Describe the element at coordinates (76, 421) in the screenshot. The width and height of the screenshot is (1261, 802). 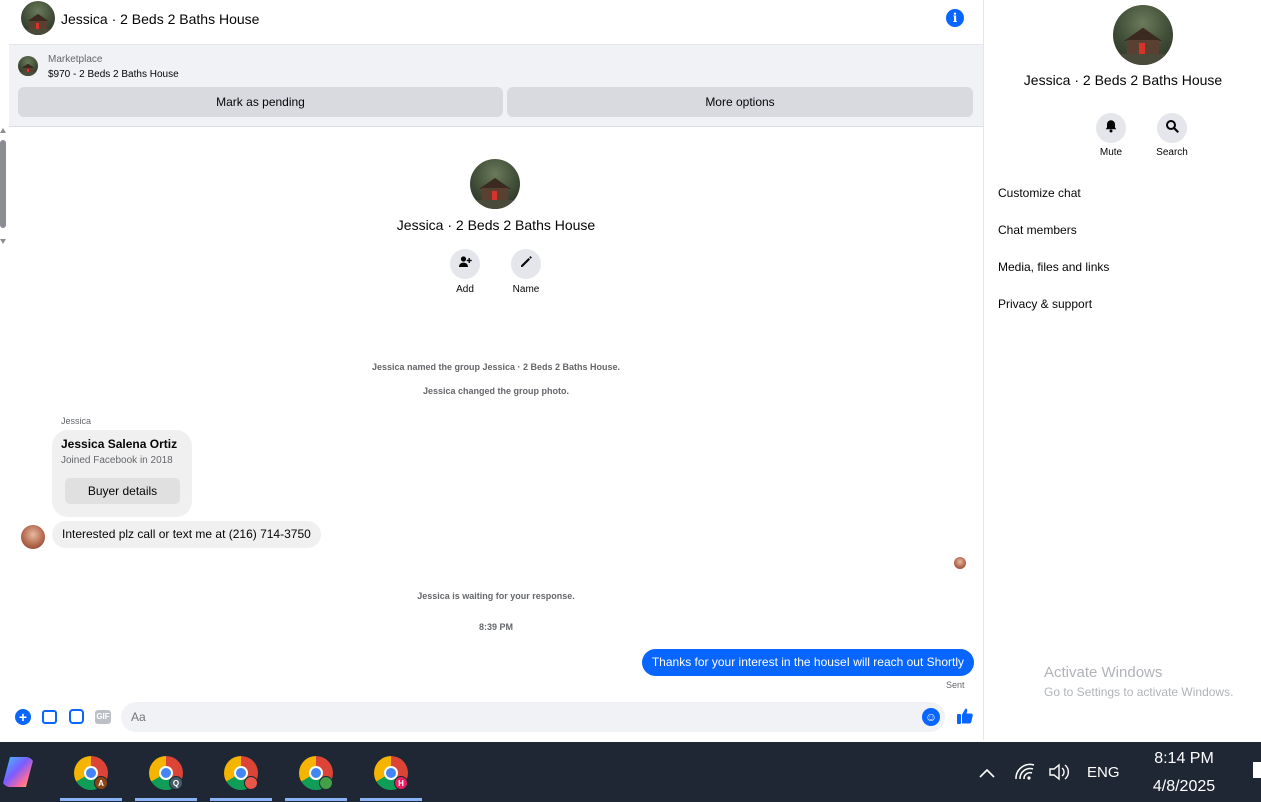
I see `sender-name: Jessica` at that location.